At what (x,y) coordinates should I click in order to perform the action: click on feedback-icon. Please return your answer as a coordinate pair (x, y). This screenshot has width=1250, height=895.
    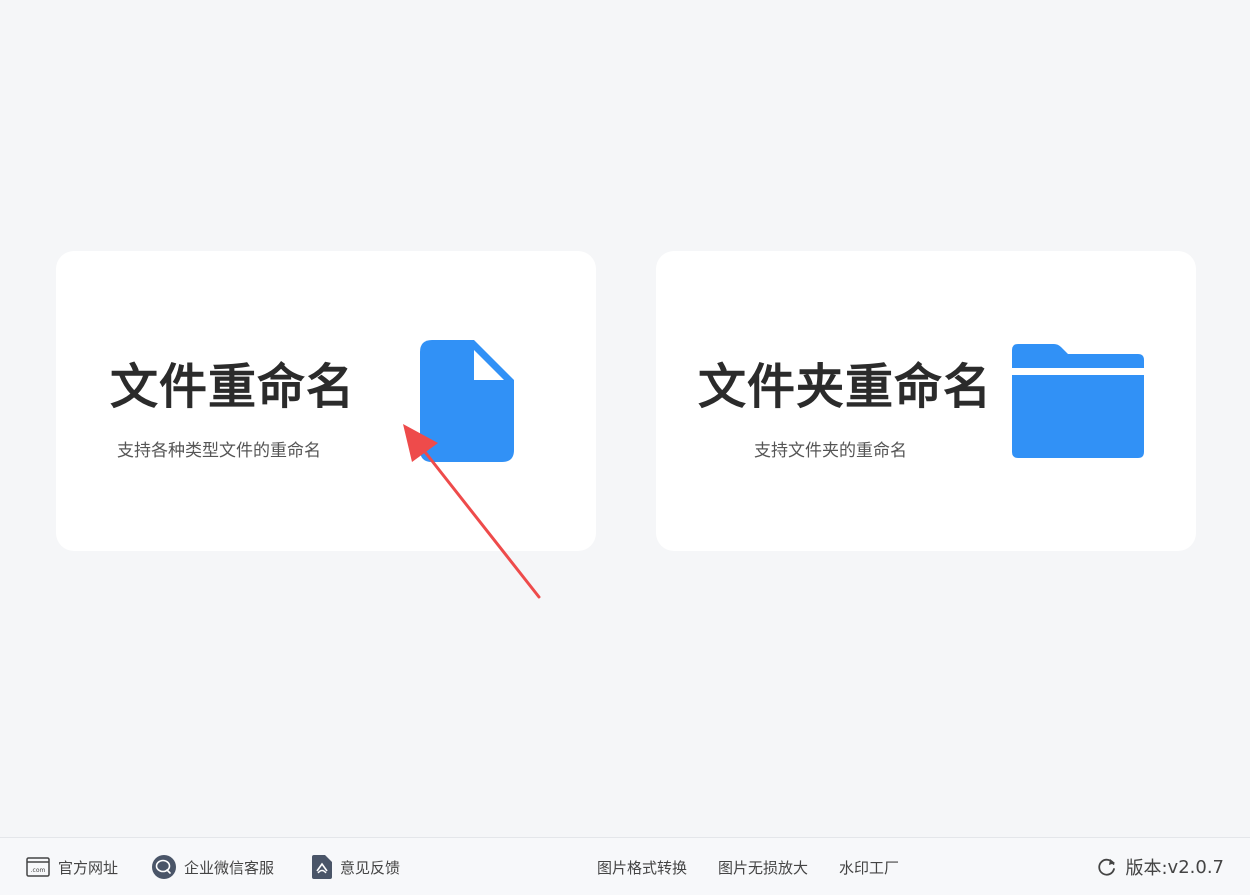
    Looking at the image, I should click on (322, 867).